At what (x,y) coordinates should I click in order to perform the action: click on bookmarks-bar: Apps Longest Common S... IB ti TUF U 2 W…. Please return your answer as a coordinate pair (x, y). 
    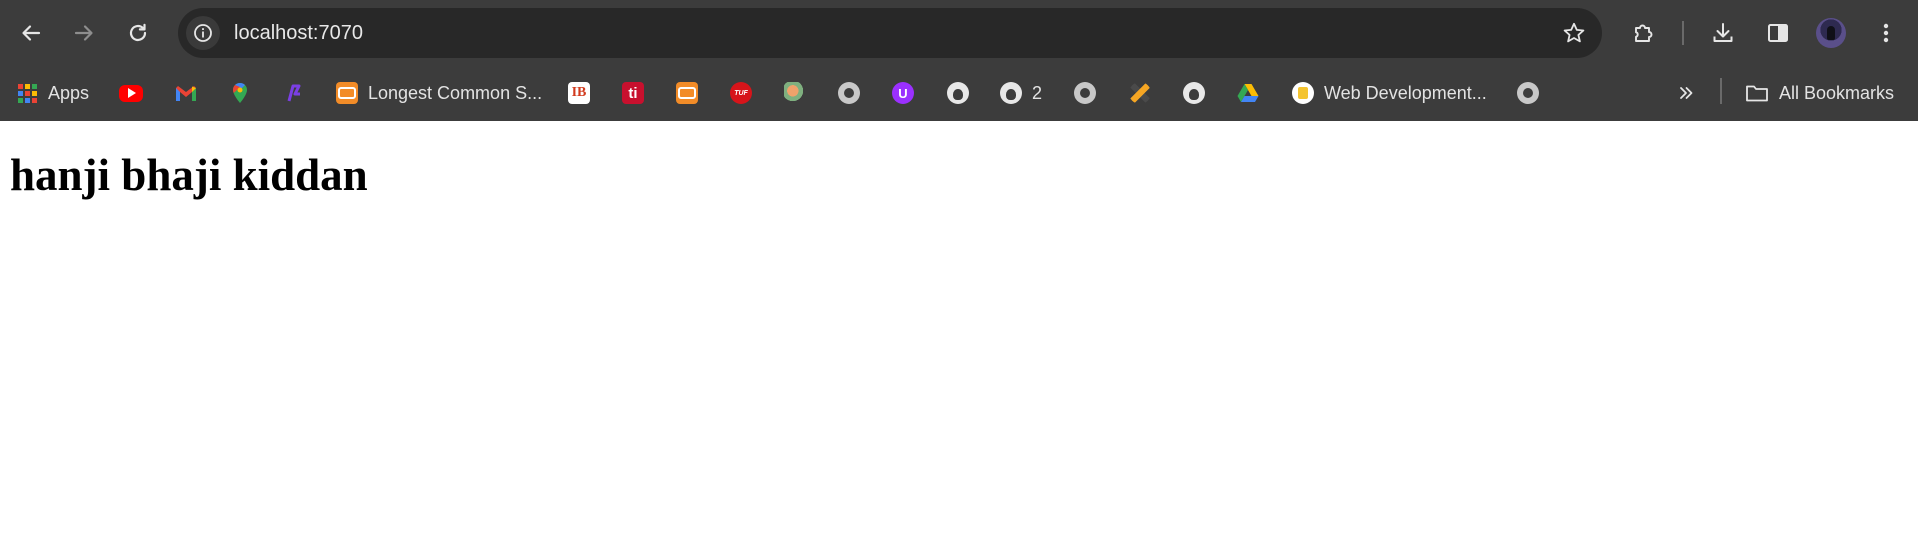
    Looking at the image, I should click on (959, 93).